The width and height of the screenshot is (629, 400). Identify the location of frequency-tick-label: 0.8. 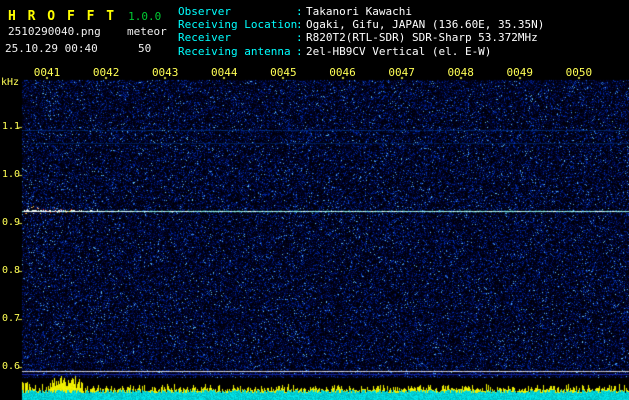
(11, 270).